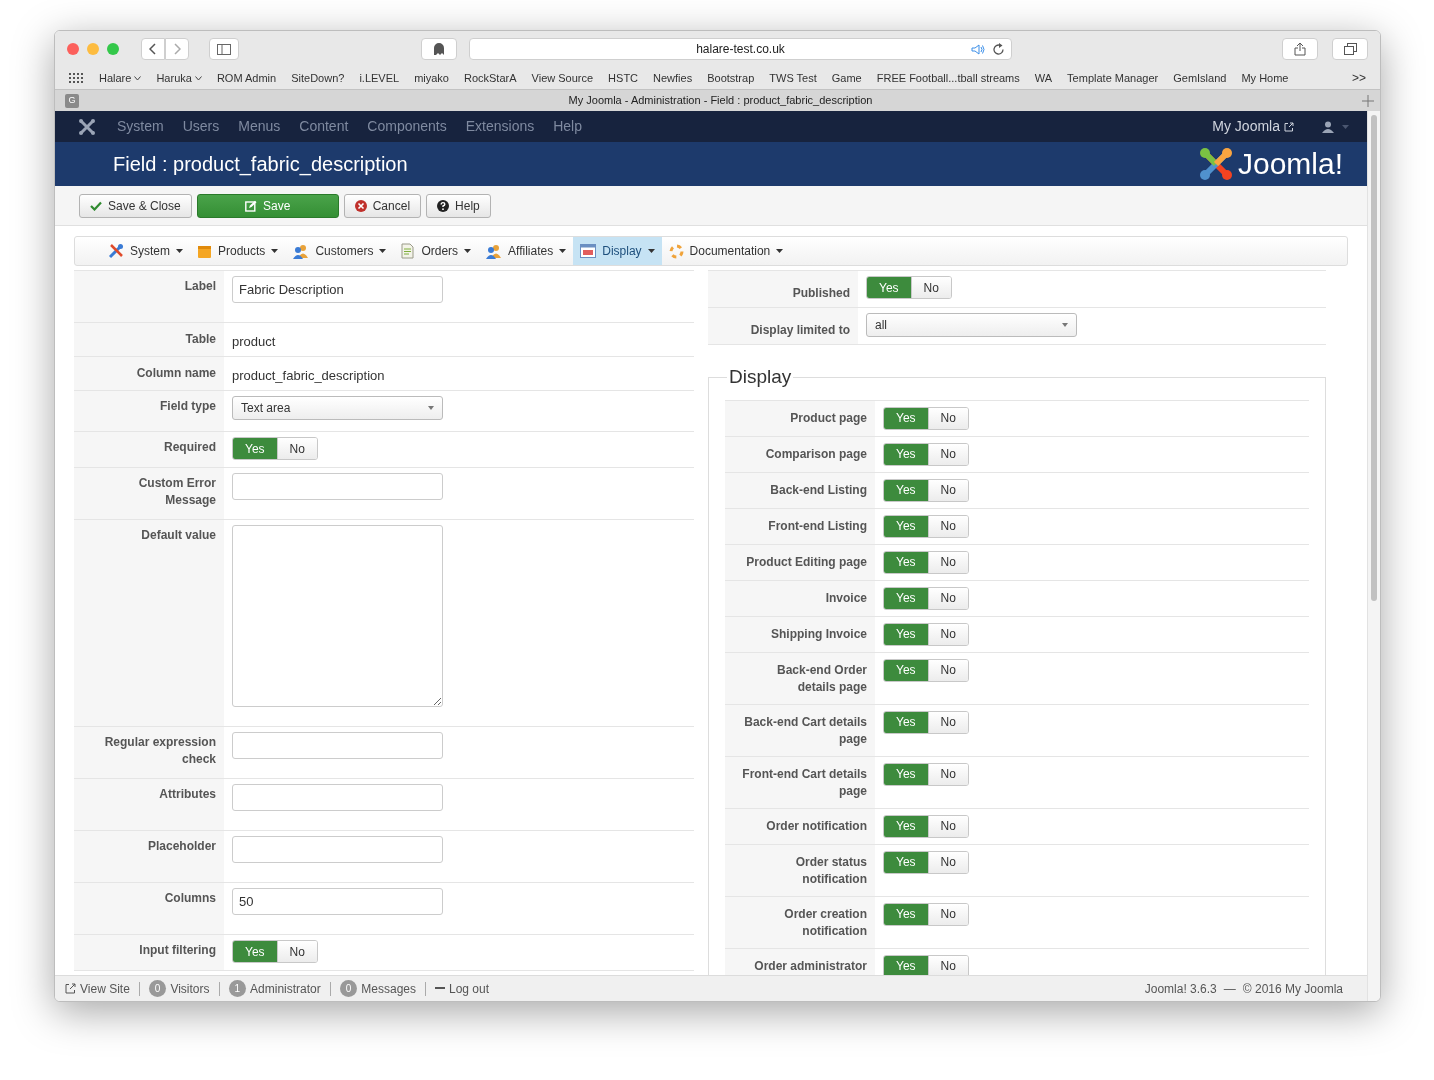  Describe the element at coordinates (726, 251) in the screenshot. I see `submenu-tab: Documentation` at that location.